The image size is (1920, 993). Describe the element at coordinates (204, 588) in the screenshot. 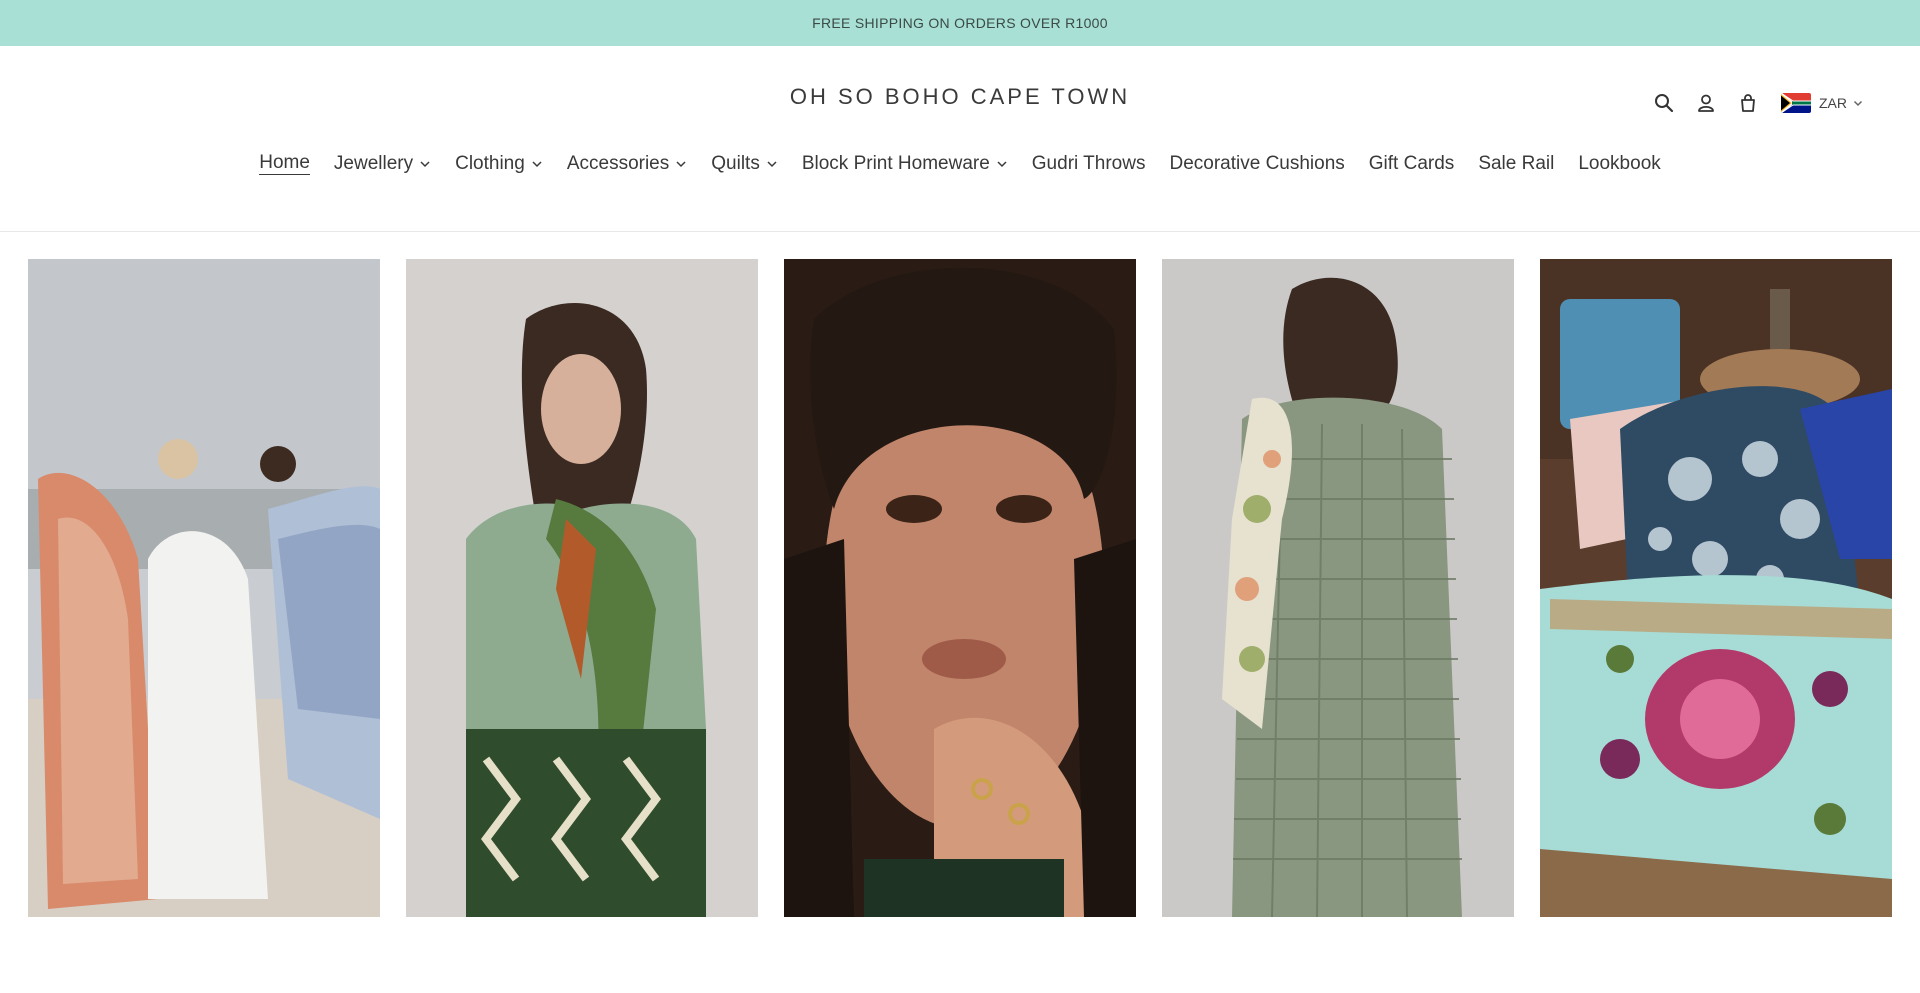

I see `gallery-image-beach-scarves` at that location.